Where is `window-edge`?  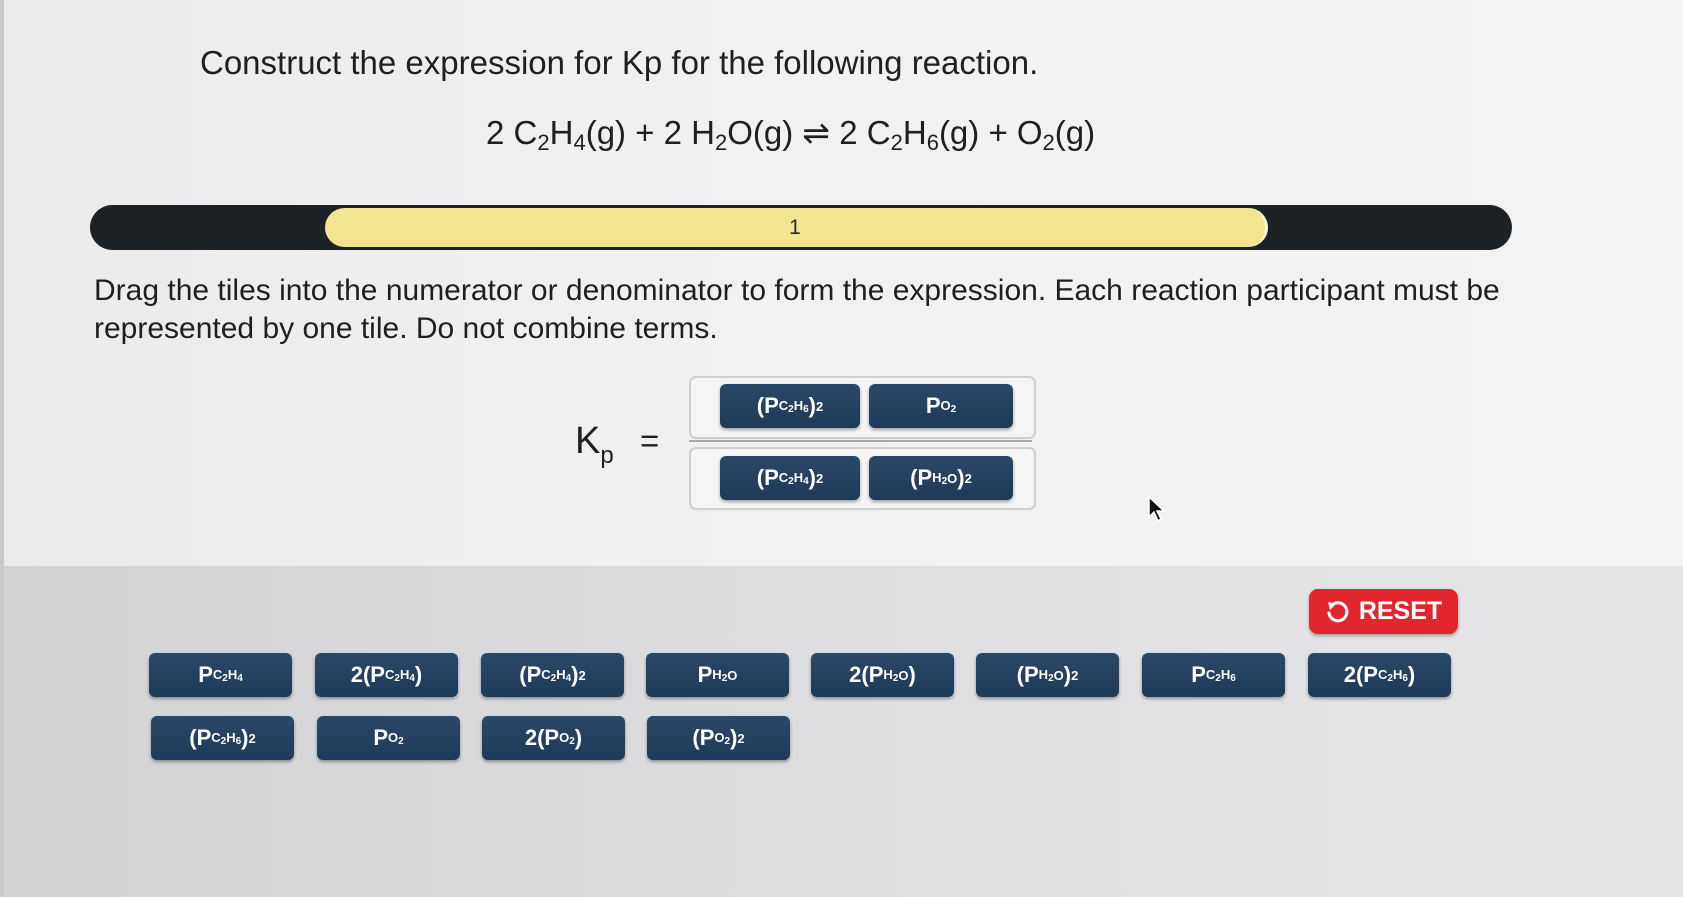 window-edge is located at coordinates (2, 448).